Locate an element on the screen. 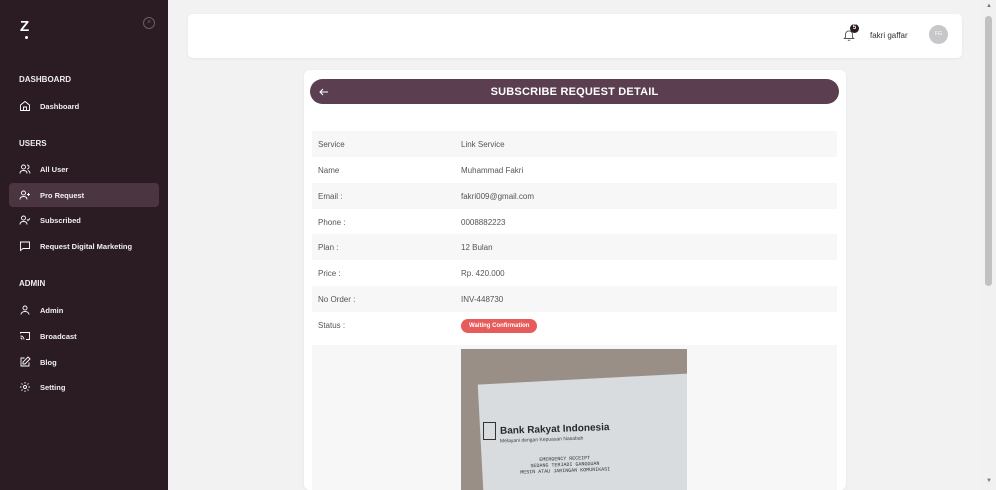 This screenshot has height=490, width=996. sidebar-item-label: Subscribed is located at coordinates (60, 220).